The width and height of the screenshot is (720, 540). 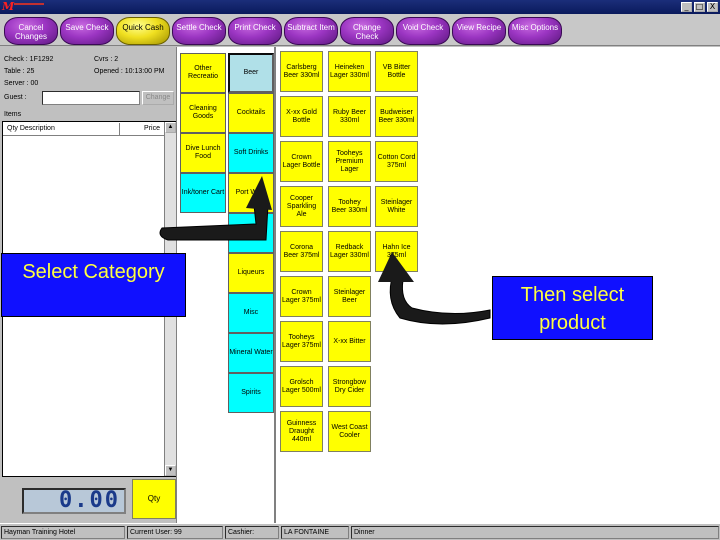 I want to click on server-number: Server : 00, so click(x=21, y=83).